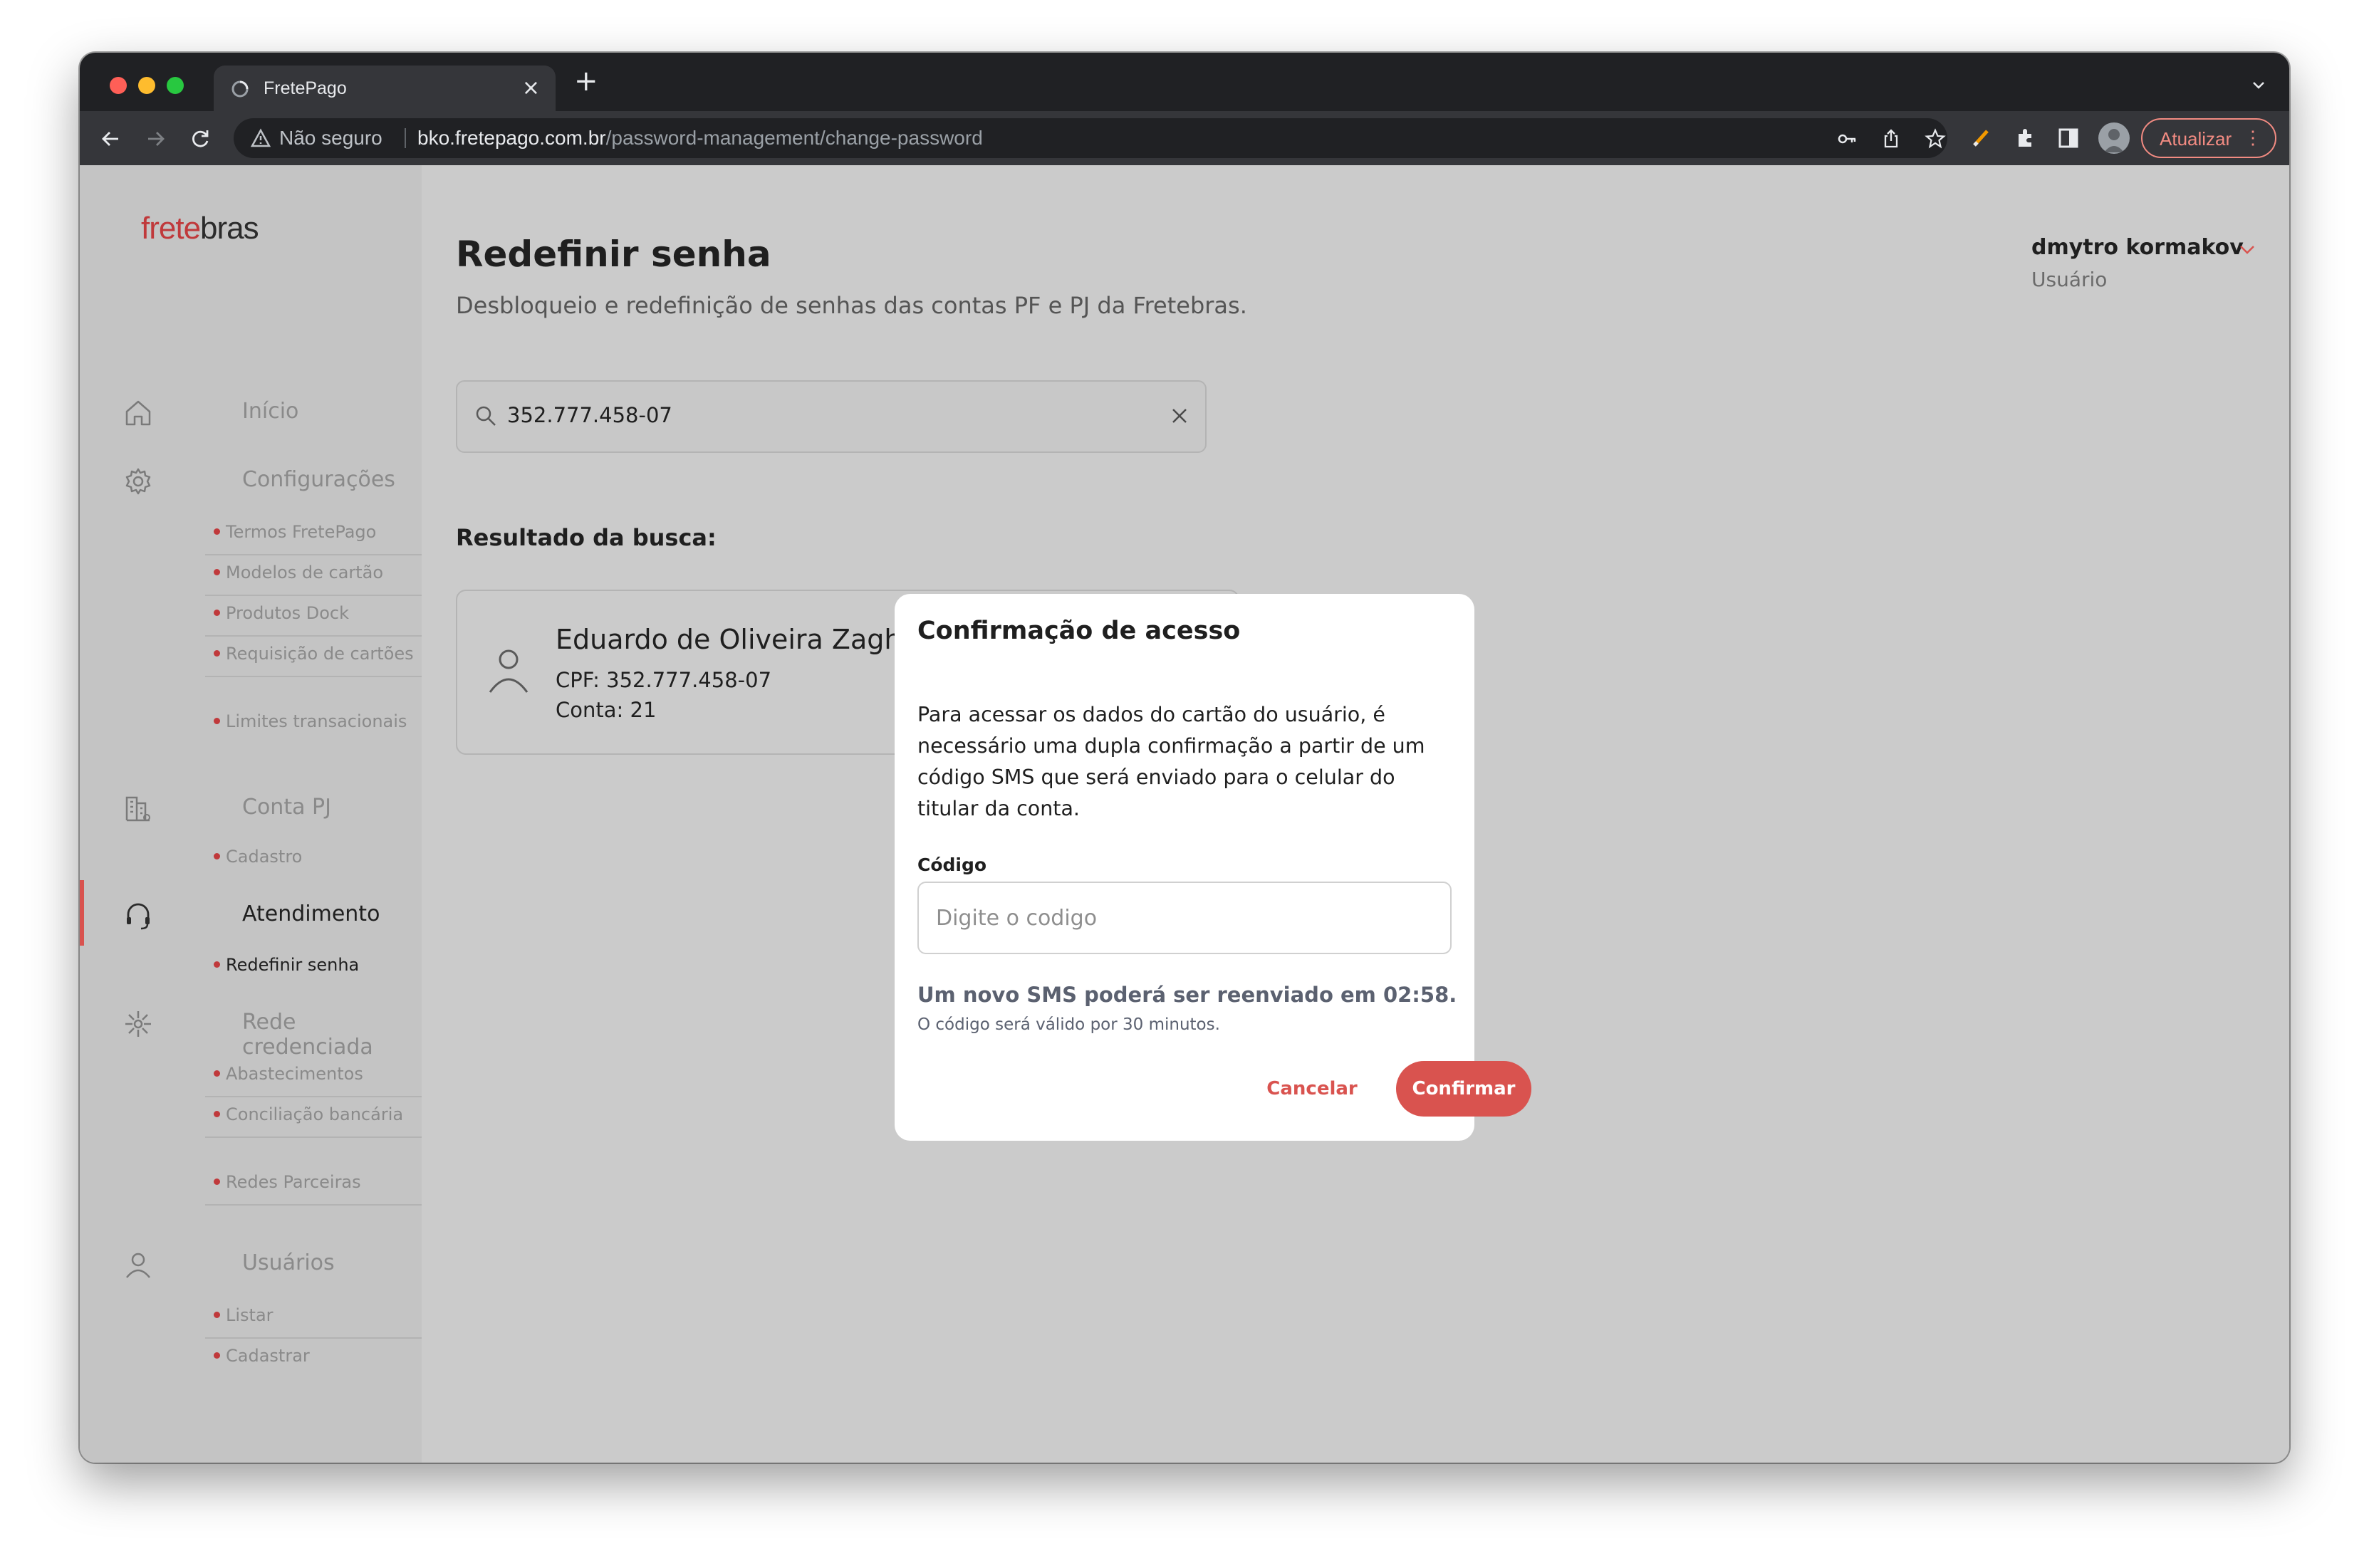  Describe the element at coordinates (138, 481) in the screenshot. I see `gear-icon` at that location.